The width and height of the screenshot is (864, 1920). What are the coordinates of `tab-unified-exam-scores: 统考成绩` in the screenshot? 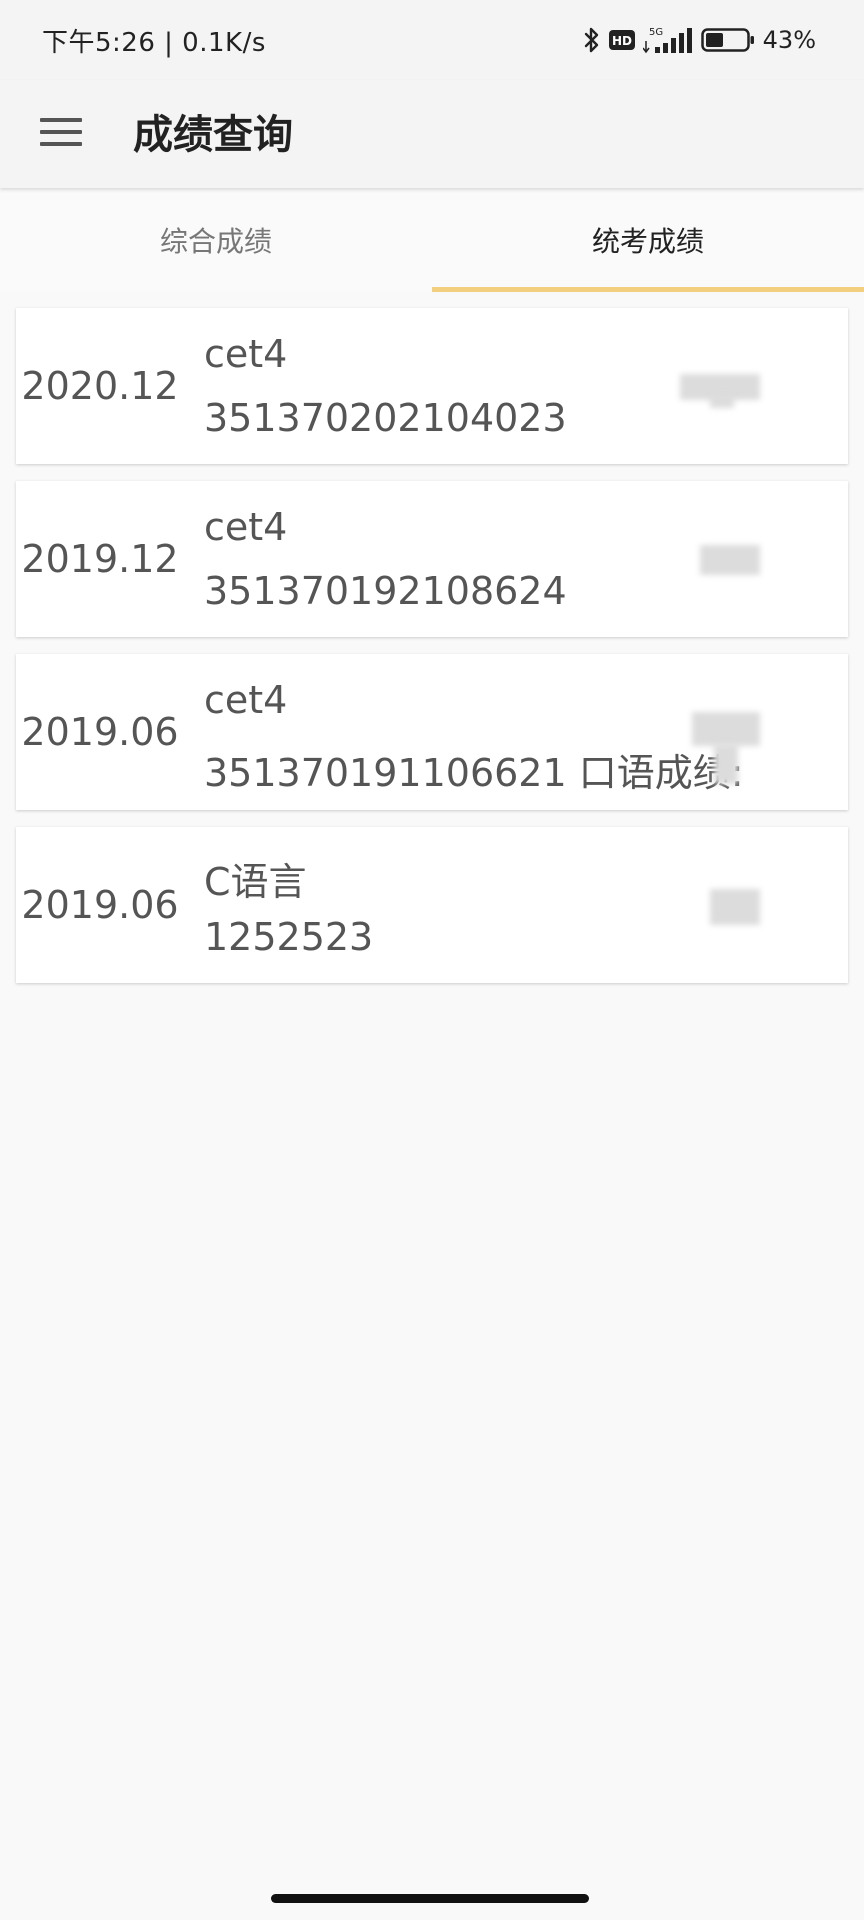 It's located at (648, 240).